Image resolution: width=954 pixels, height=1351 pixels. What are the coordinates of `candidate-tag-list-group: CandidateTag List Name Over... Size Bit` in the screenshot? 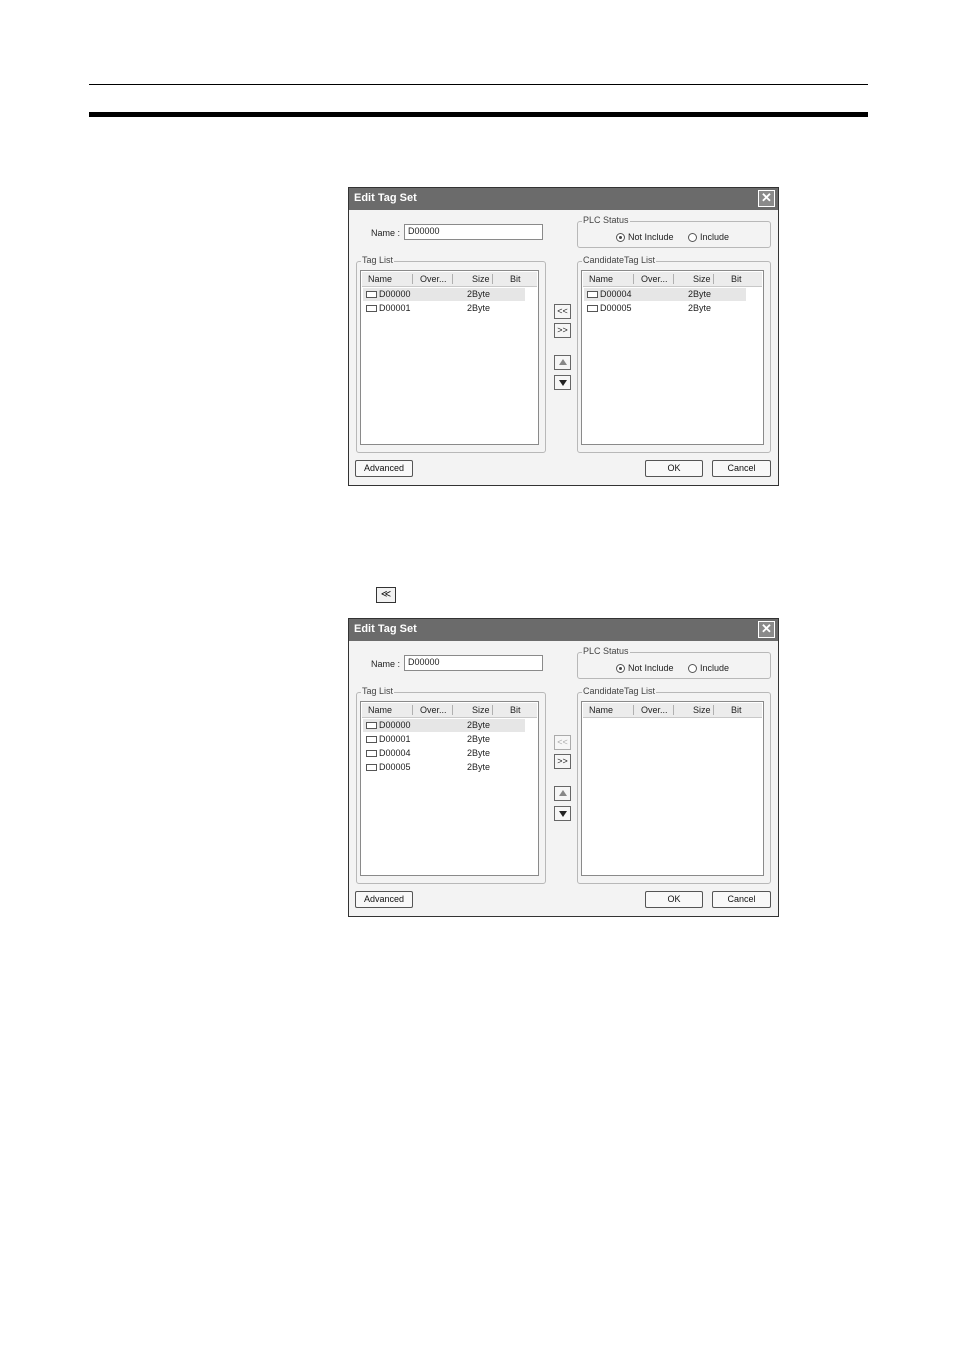 It's located at (674, 785).